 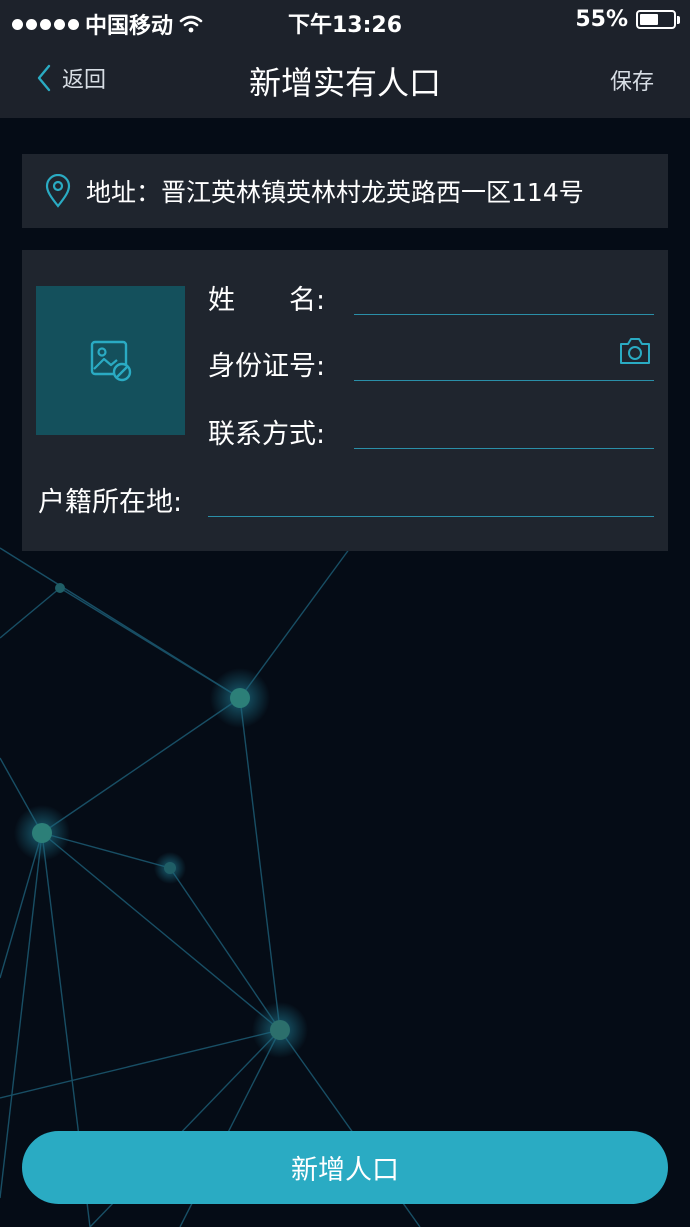 I want to click on add-person-button: 新增人口, so click(x=345, y=1167).